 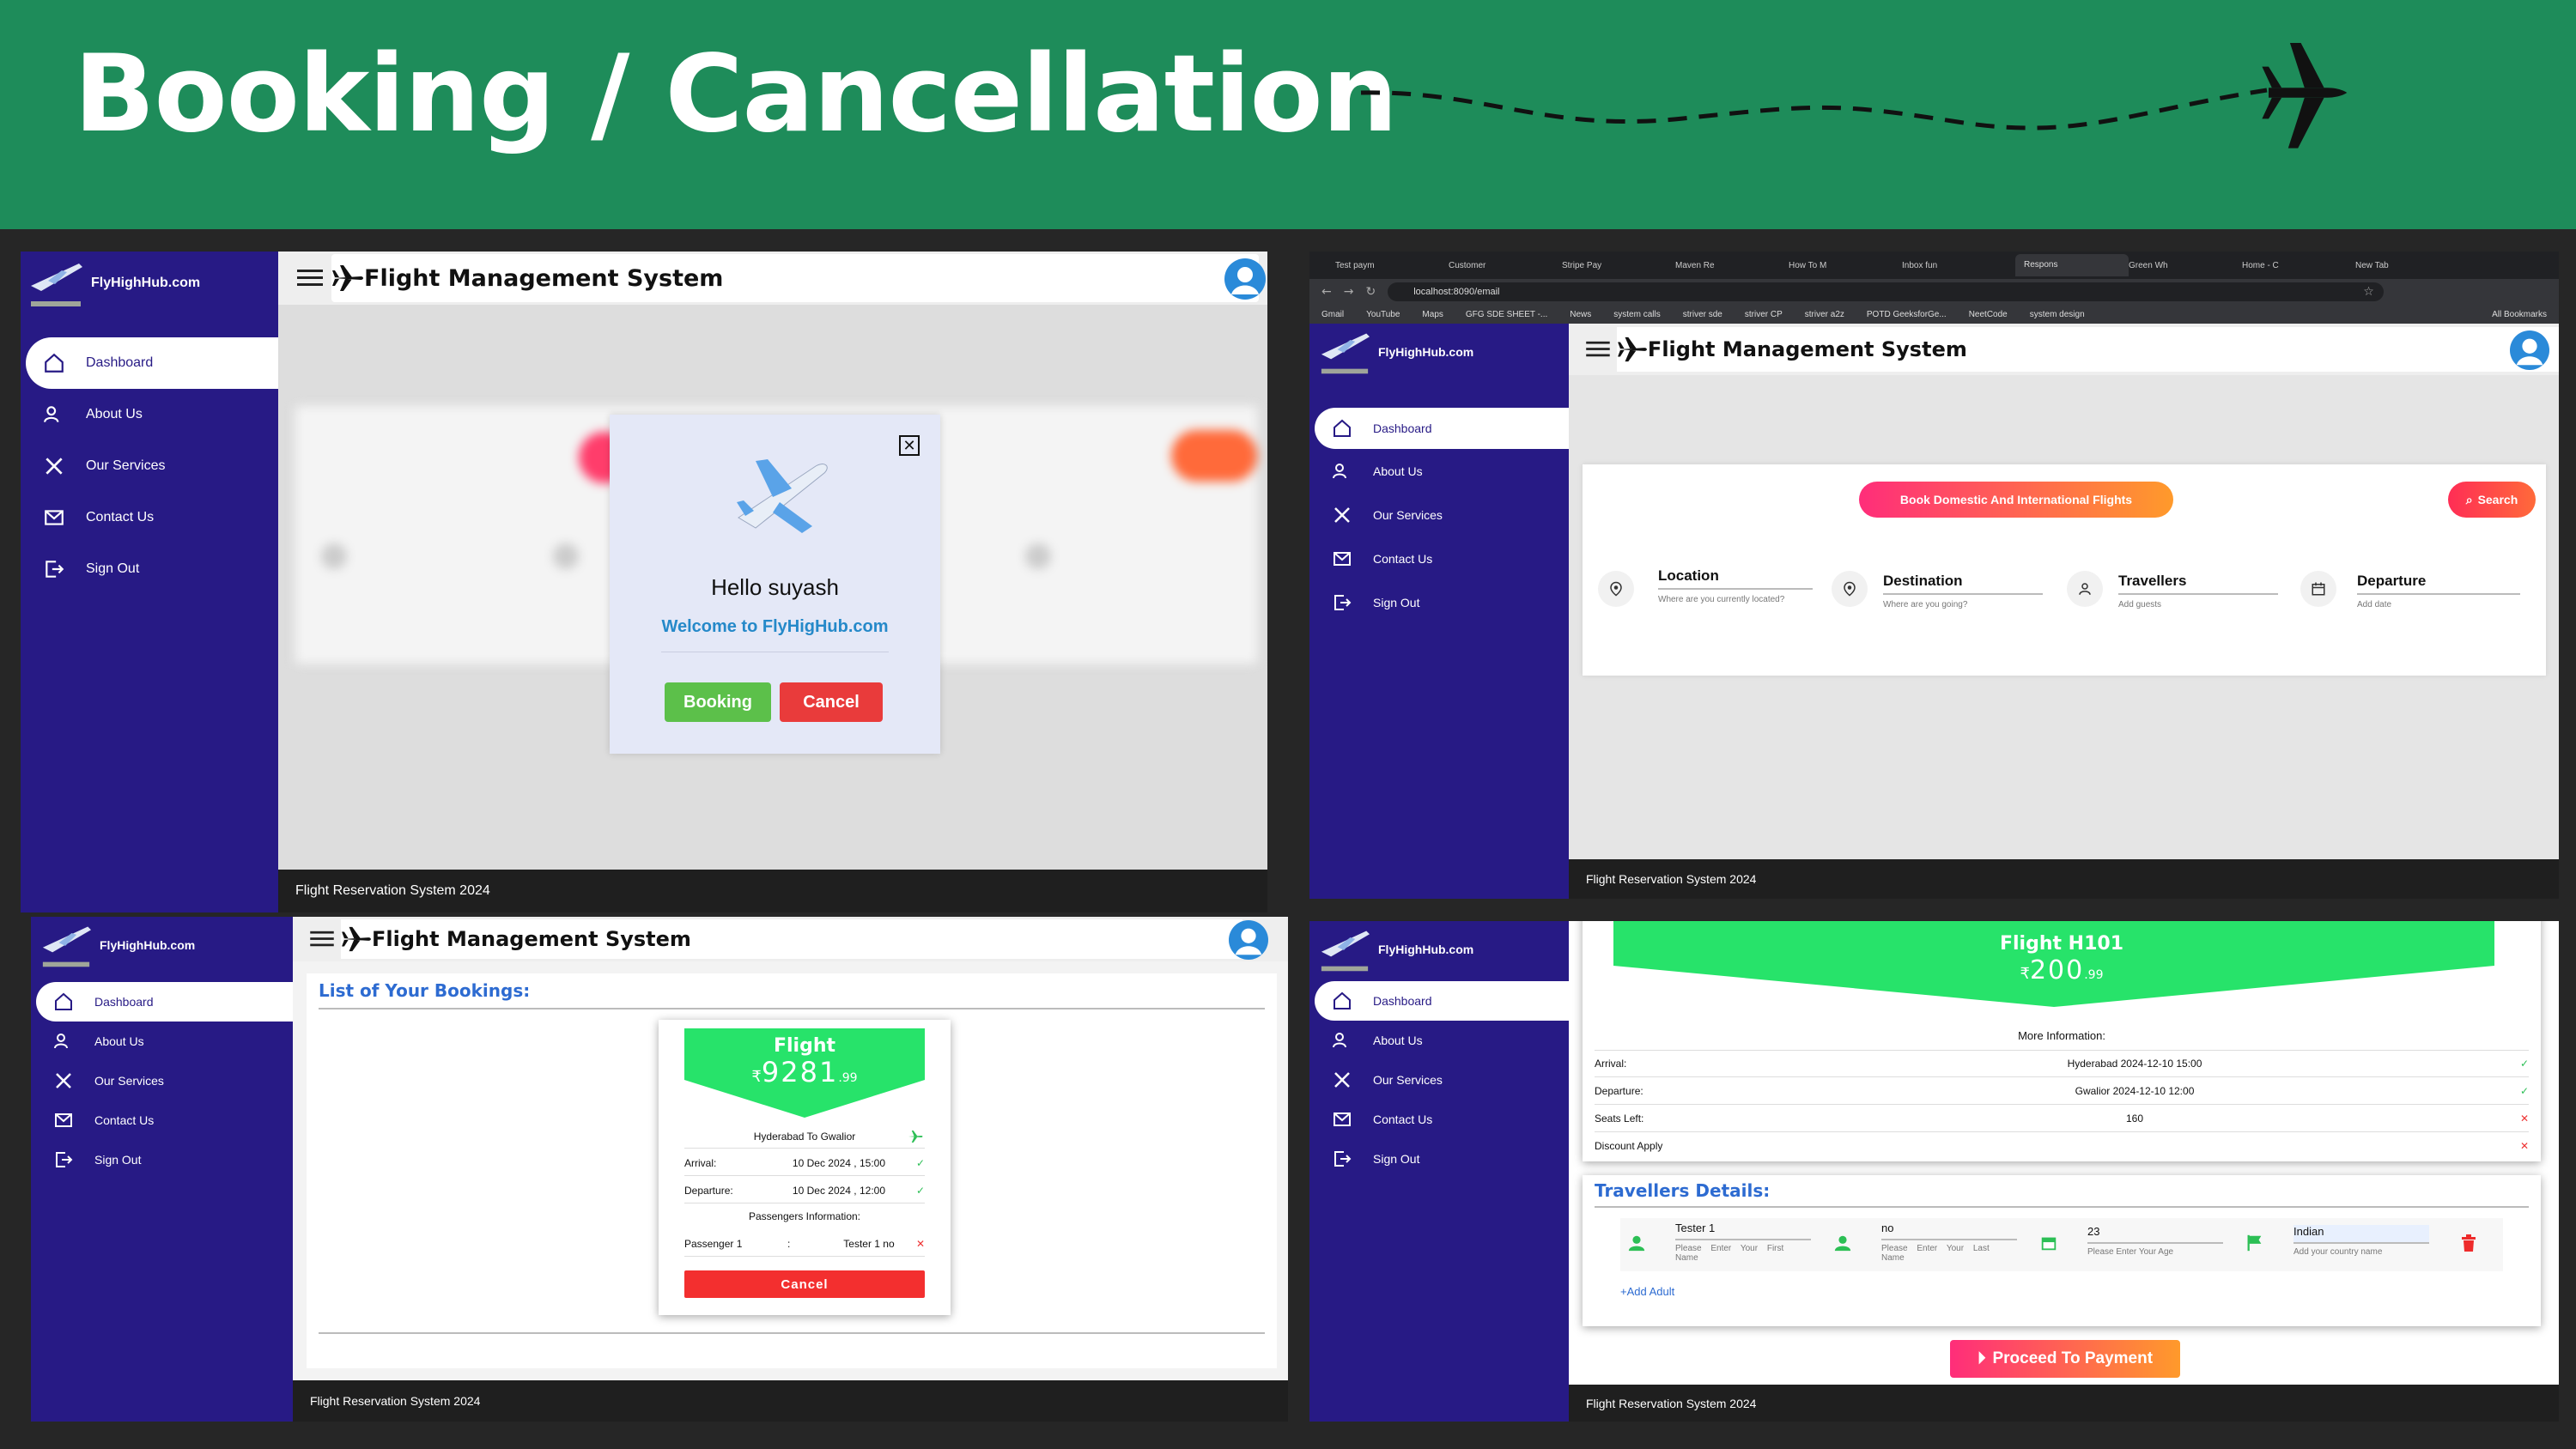 I want to click on browser-tab: Inbox fun, so click(x=1959, y=265).